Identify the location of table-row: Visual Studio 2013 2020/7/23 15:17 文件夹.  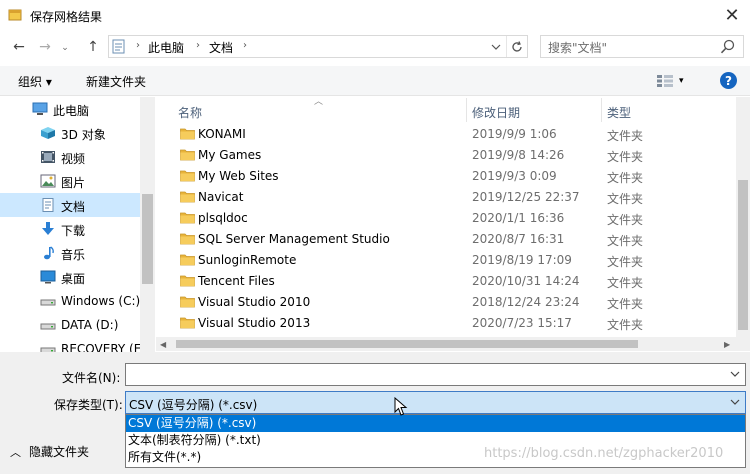
(453, 322).